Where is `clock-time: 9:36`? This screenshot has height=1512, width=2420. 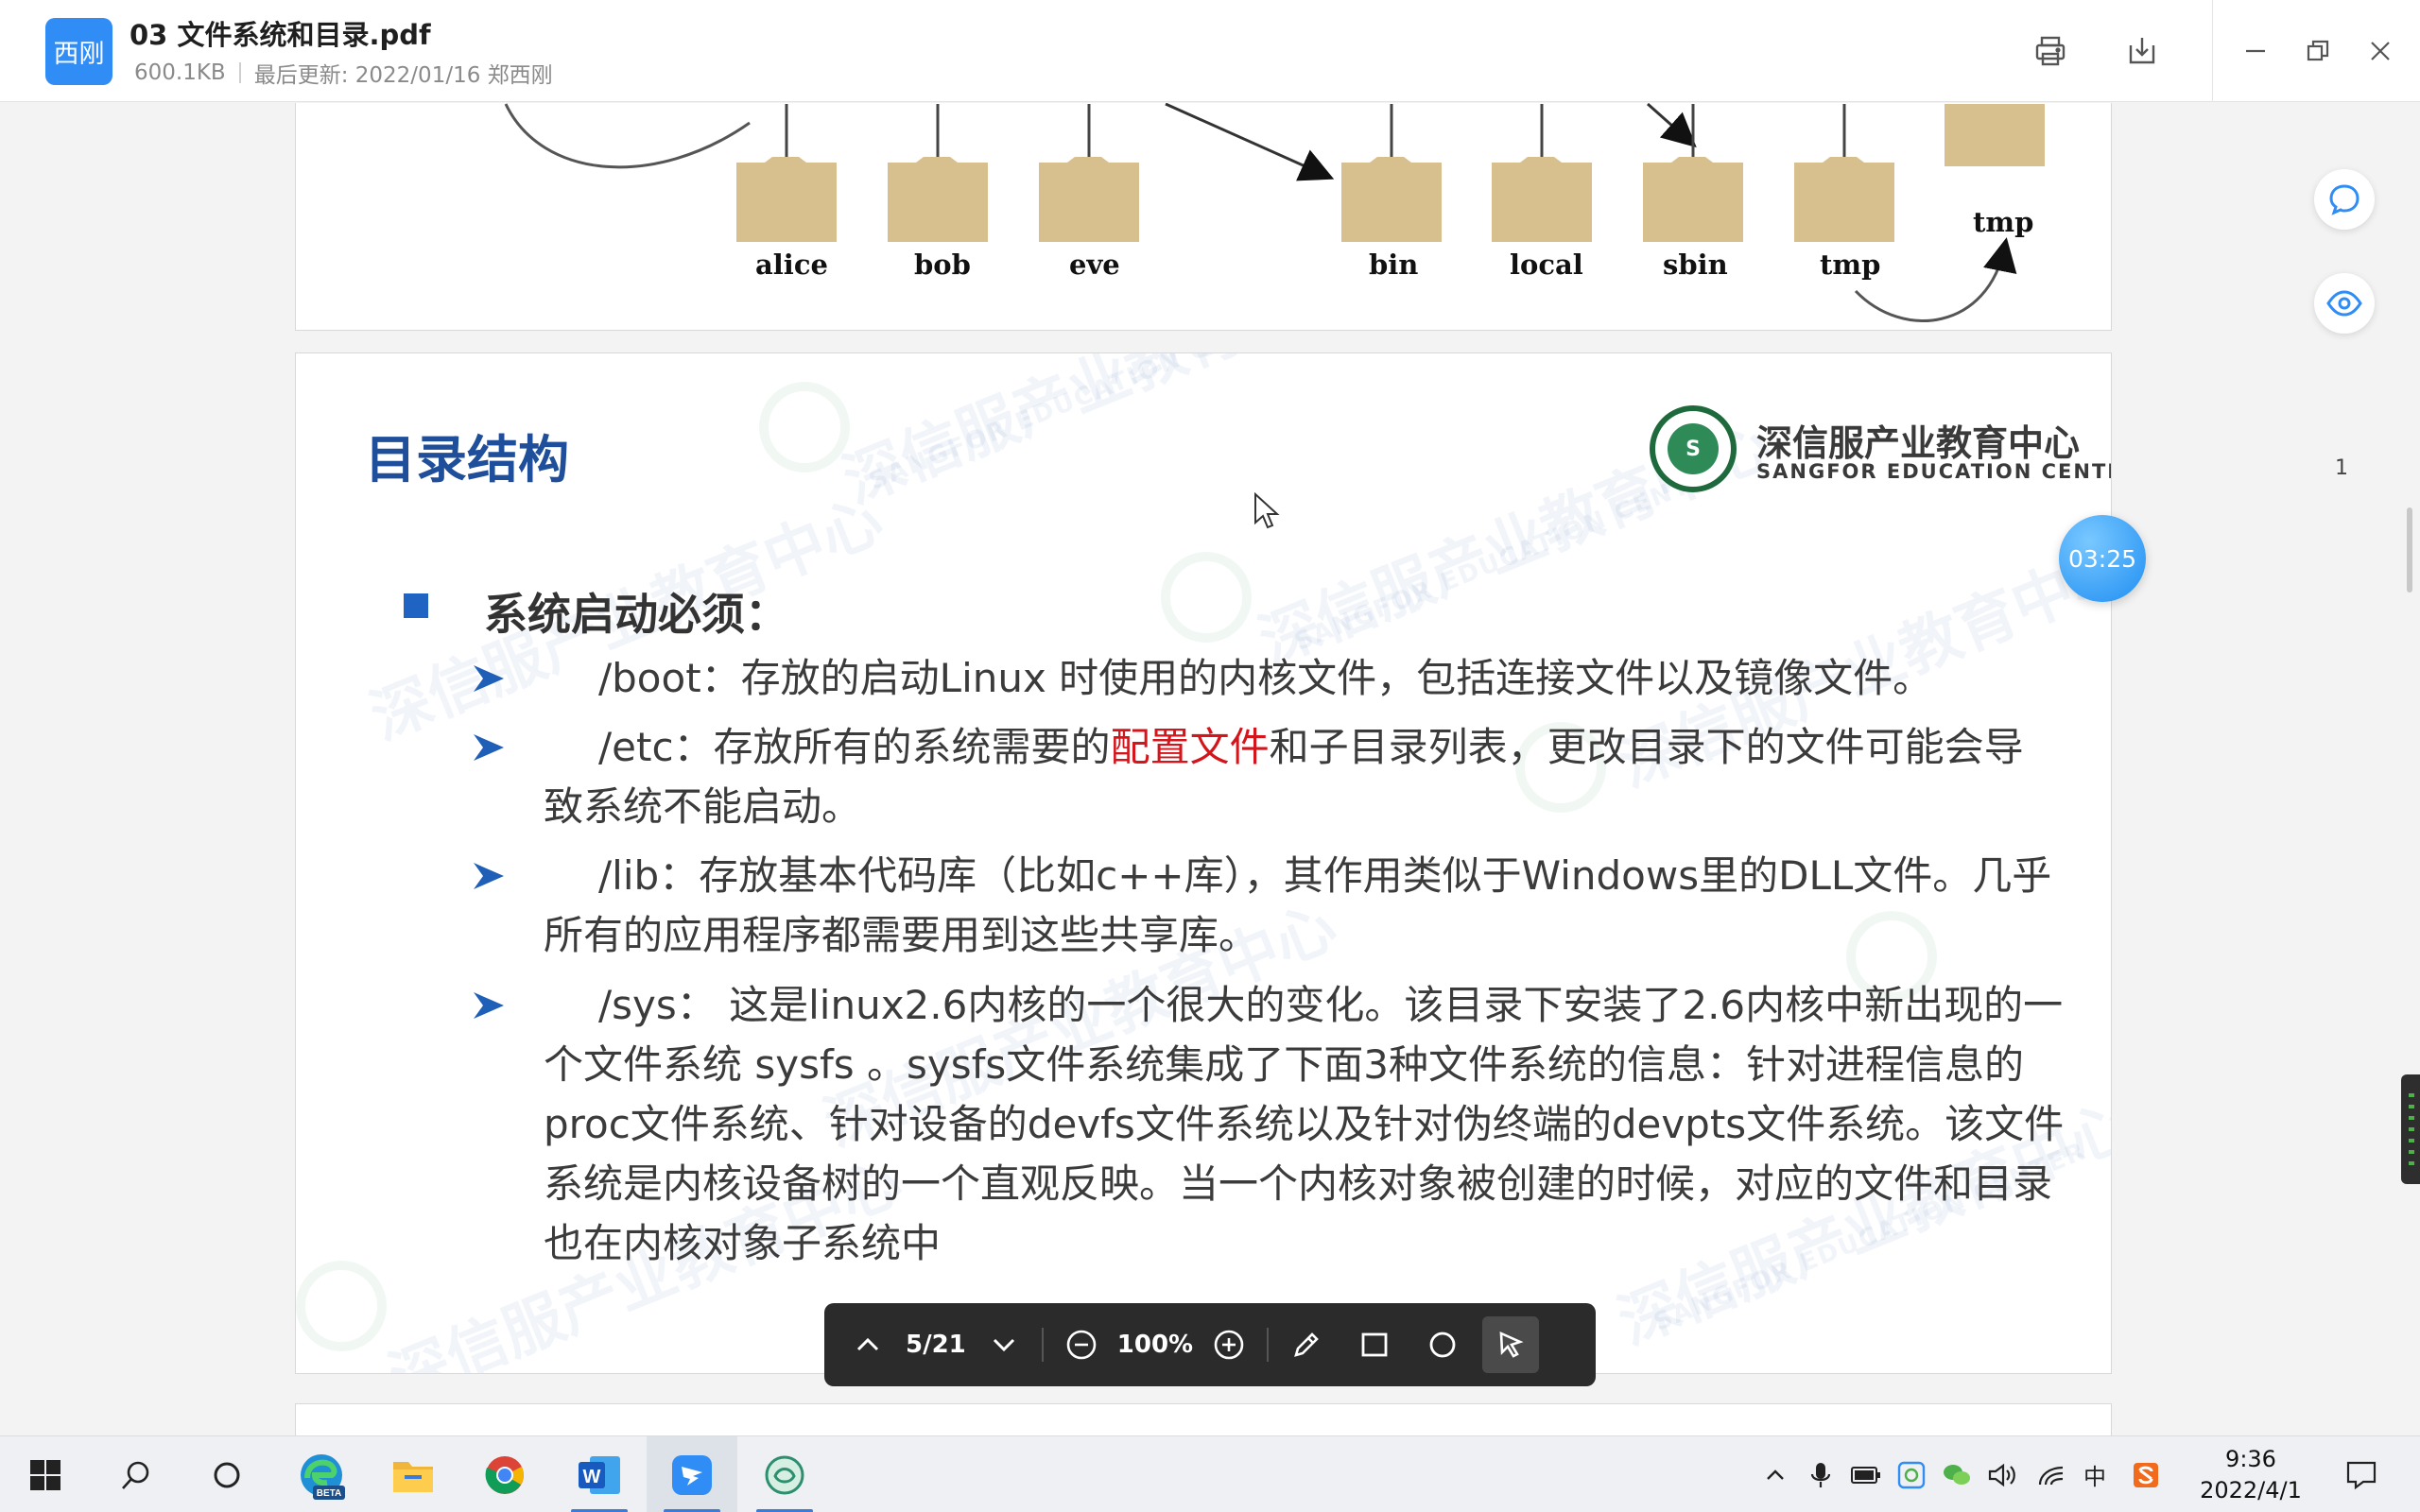
clock-time: 9:36 is located at coordinates (2250, 1459).